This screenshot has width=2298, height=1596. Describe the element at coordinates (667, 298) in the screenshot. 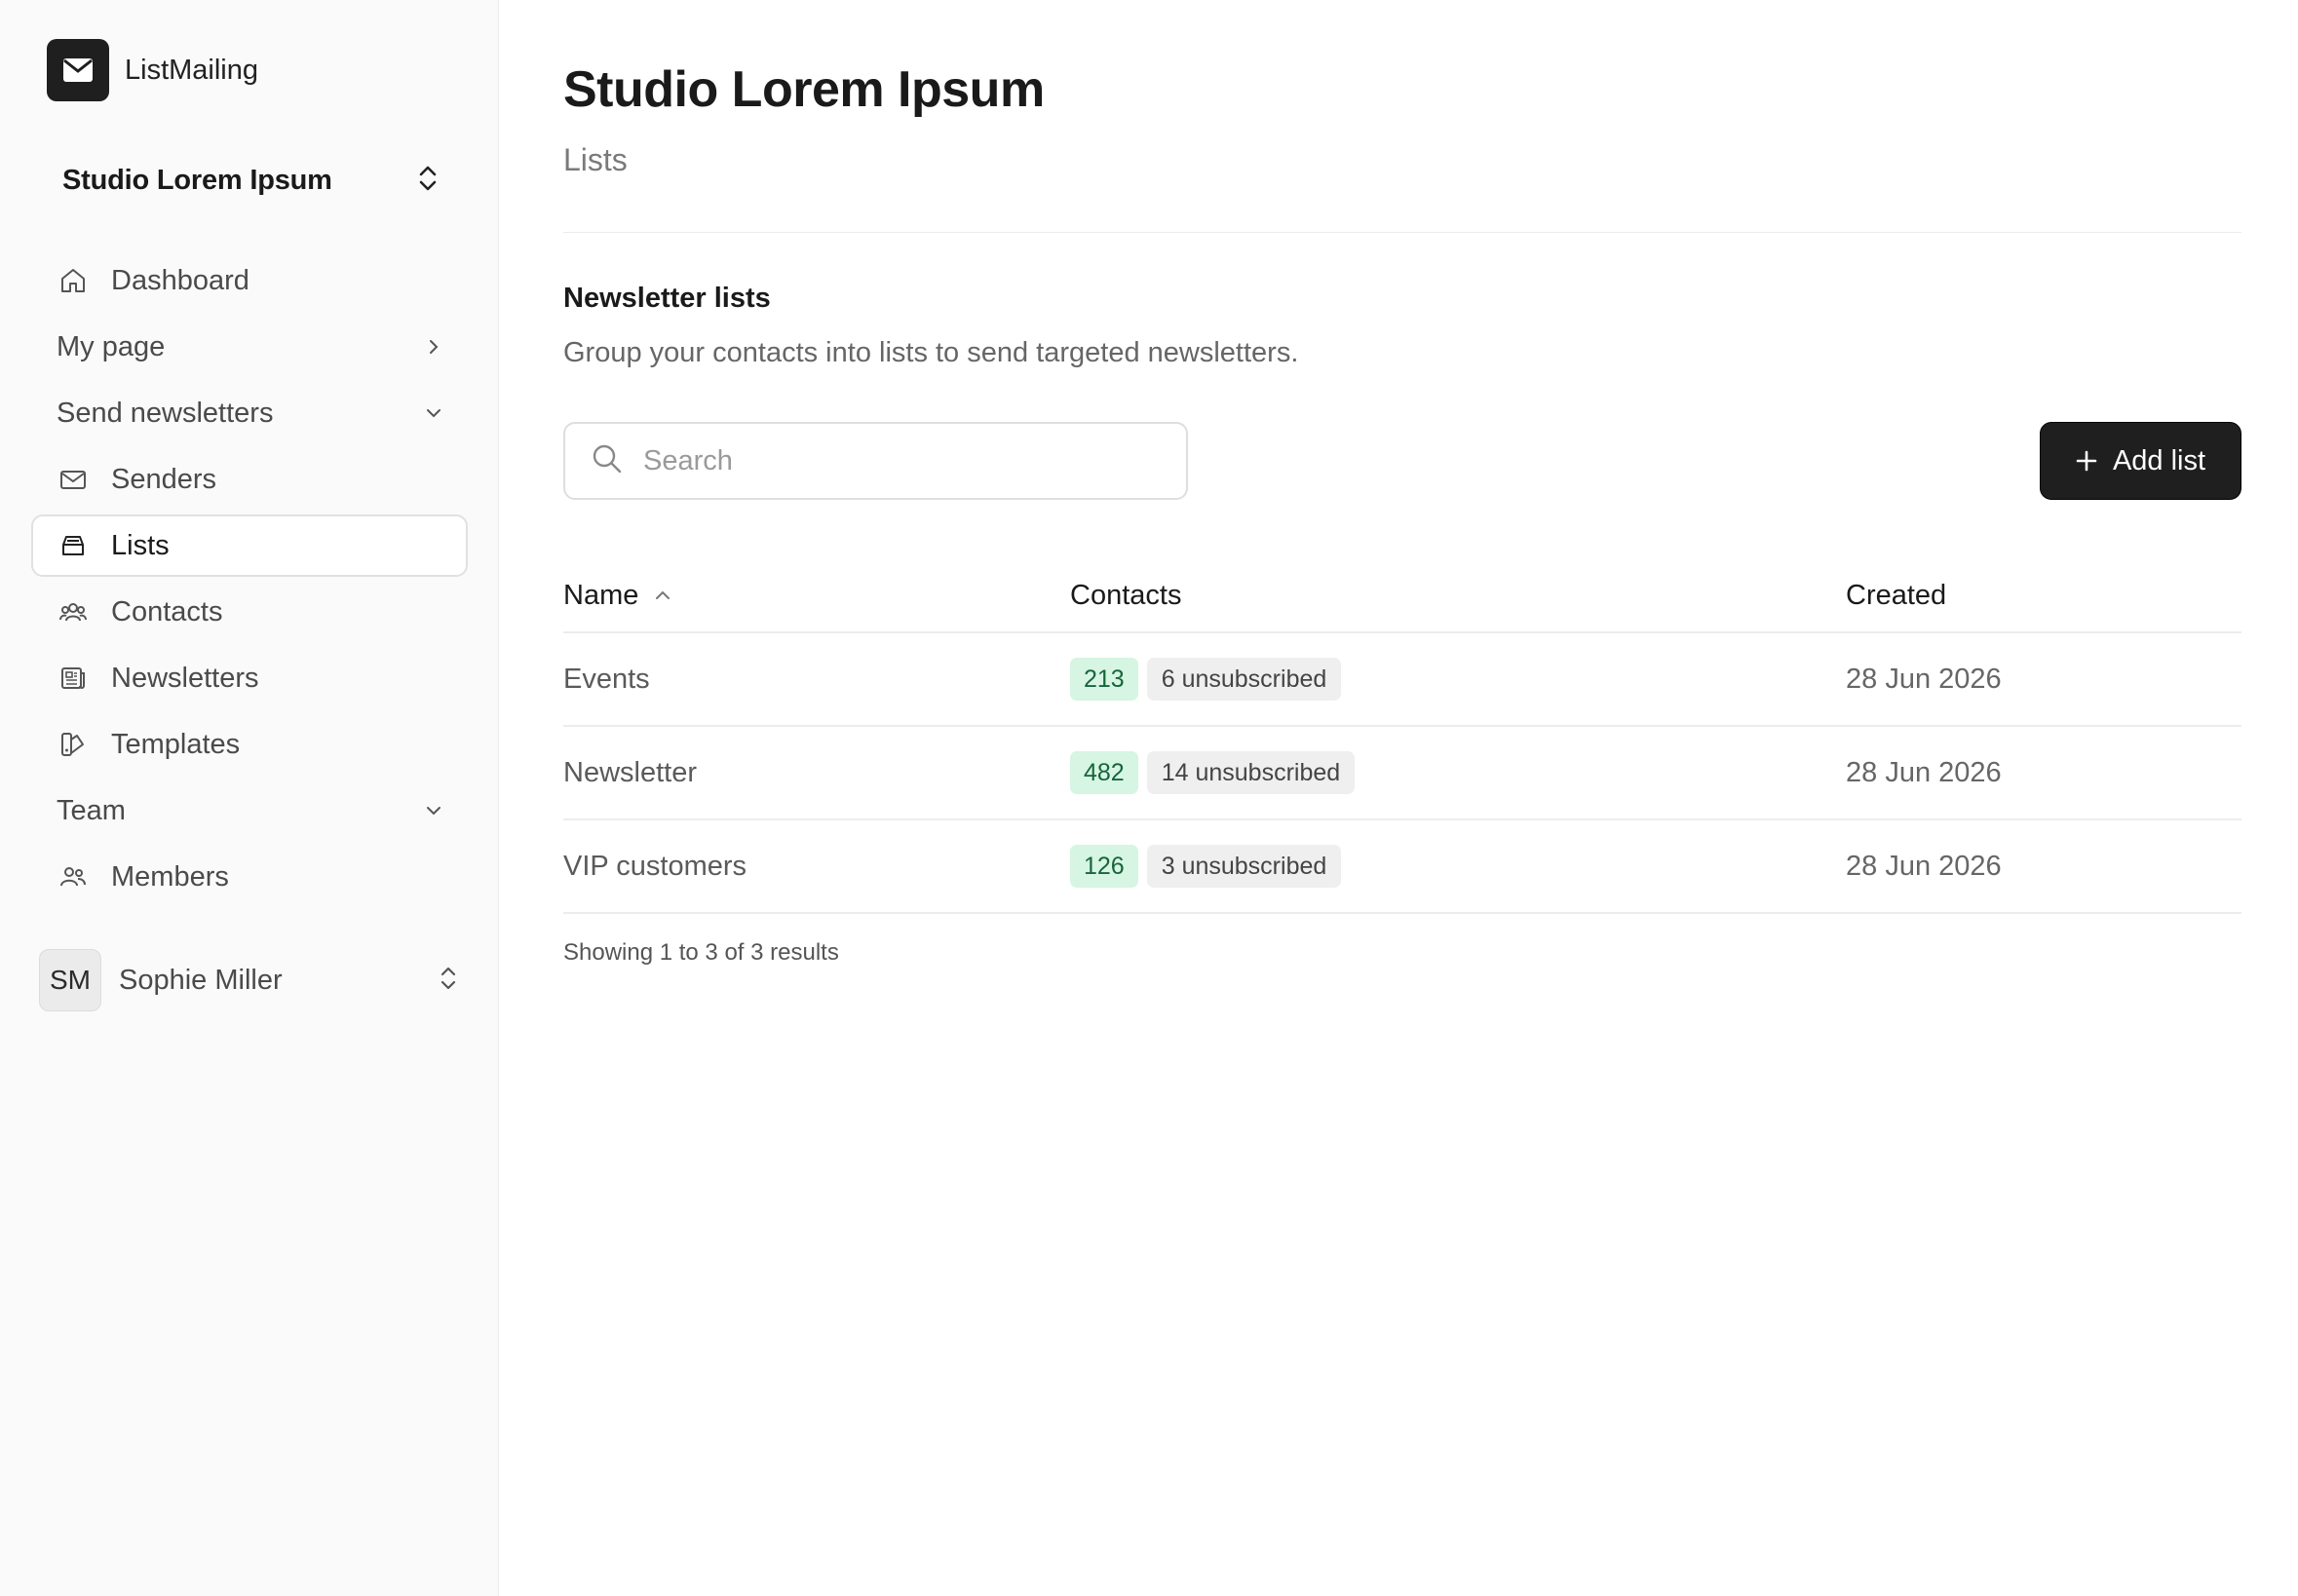

I see `section-title: Newsletter lists` at that location.